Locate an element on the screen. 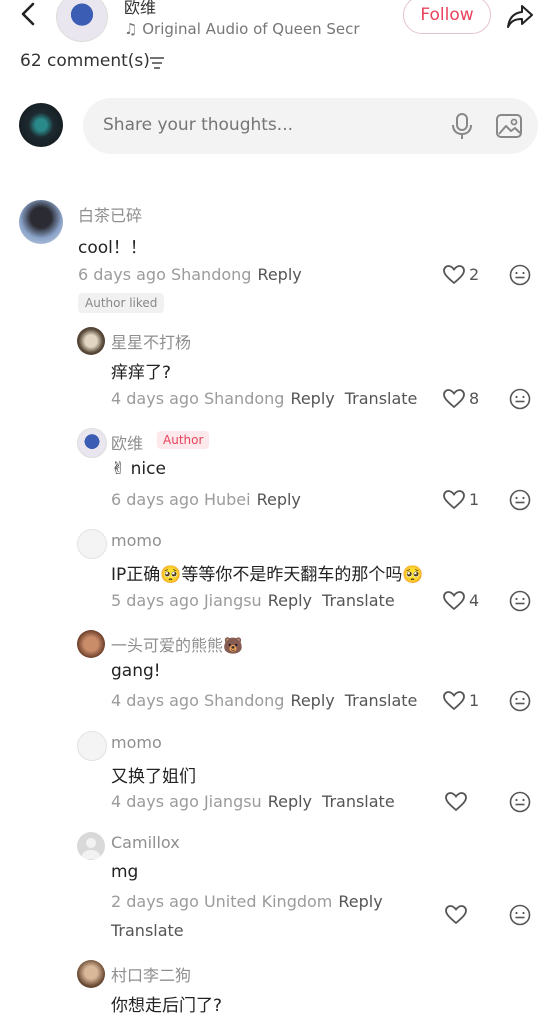 The width and height of the screenshot is (543, 1024). comment-meta: 2 days ago United Kingdom Reply is located at coordinates (247, 901).